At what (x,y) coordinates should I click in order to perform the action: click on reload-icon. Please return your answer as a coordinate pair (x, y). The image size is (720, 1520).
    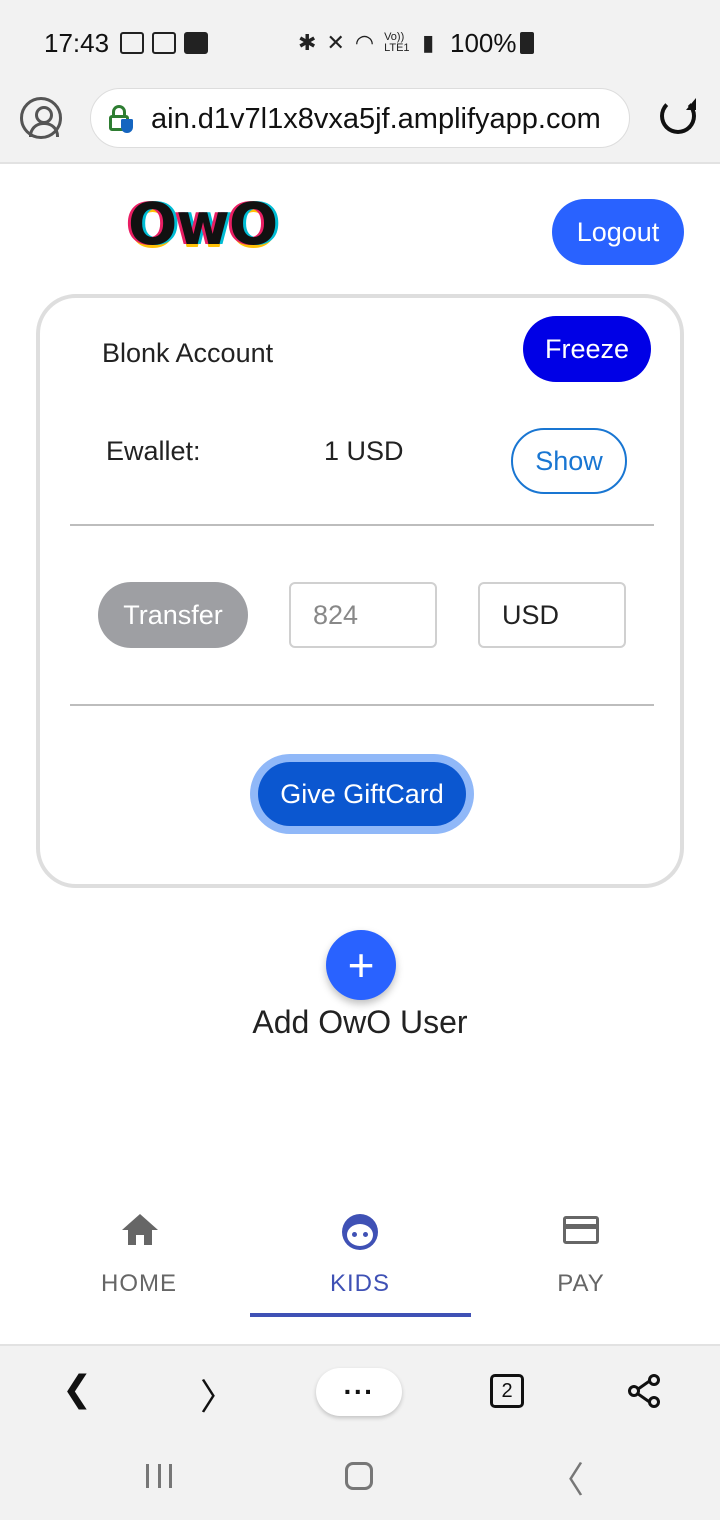
    Looking at the image, I should click on (678, 116).